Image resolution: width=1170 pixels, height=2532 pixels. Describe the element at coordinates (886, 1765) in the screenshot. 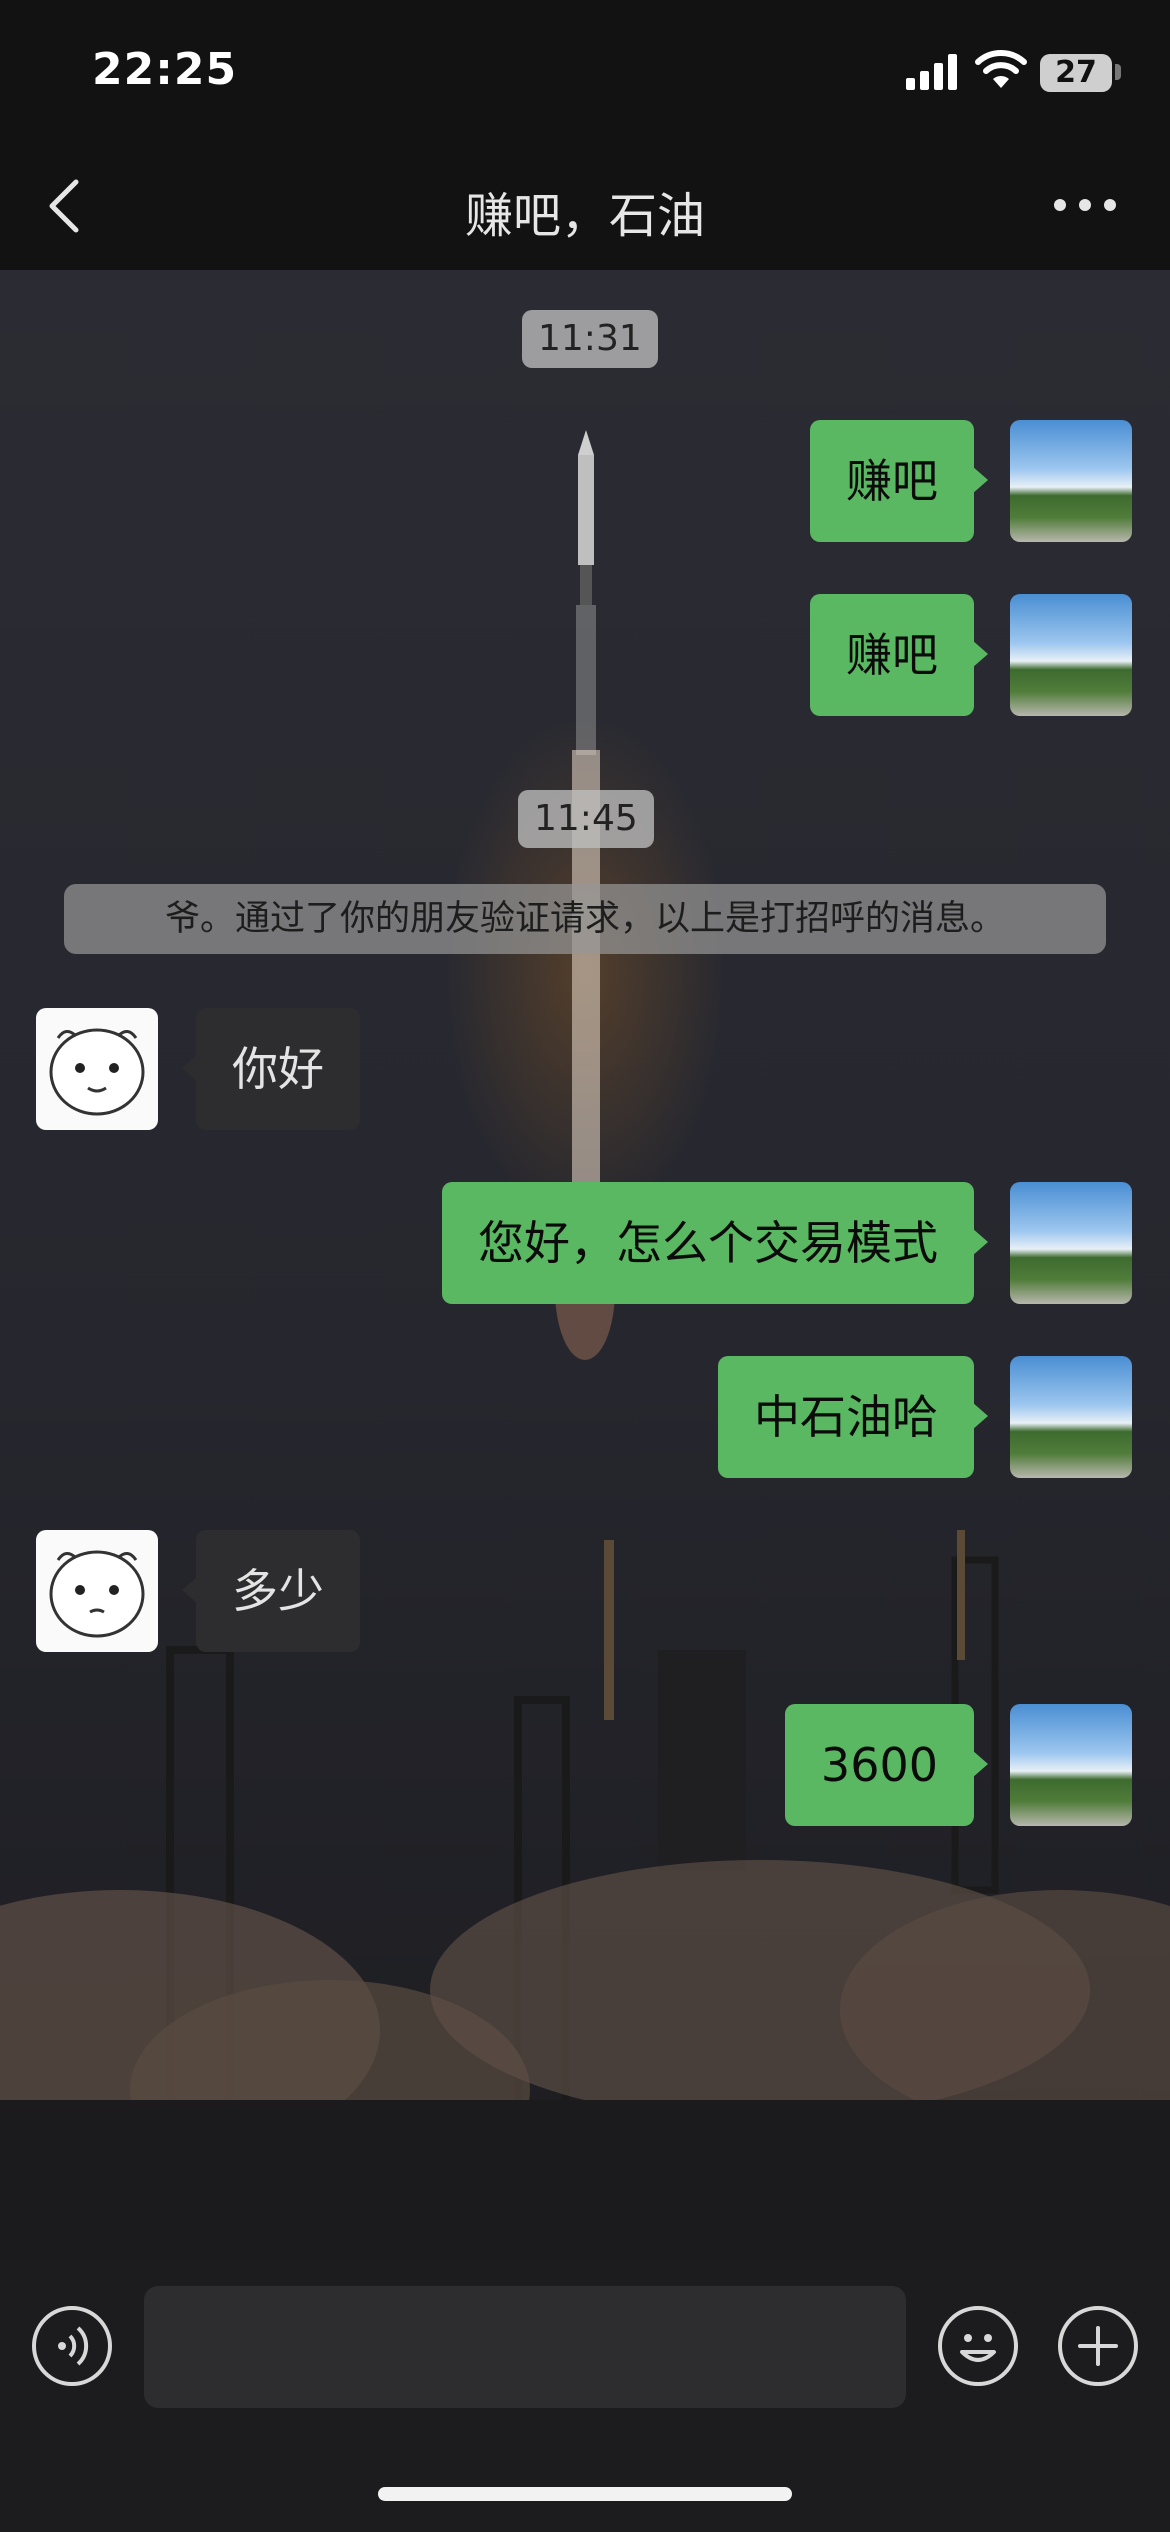

I see `outgoing-message: 3600` at that location.